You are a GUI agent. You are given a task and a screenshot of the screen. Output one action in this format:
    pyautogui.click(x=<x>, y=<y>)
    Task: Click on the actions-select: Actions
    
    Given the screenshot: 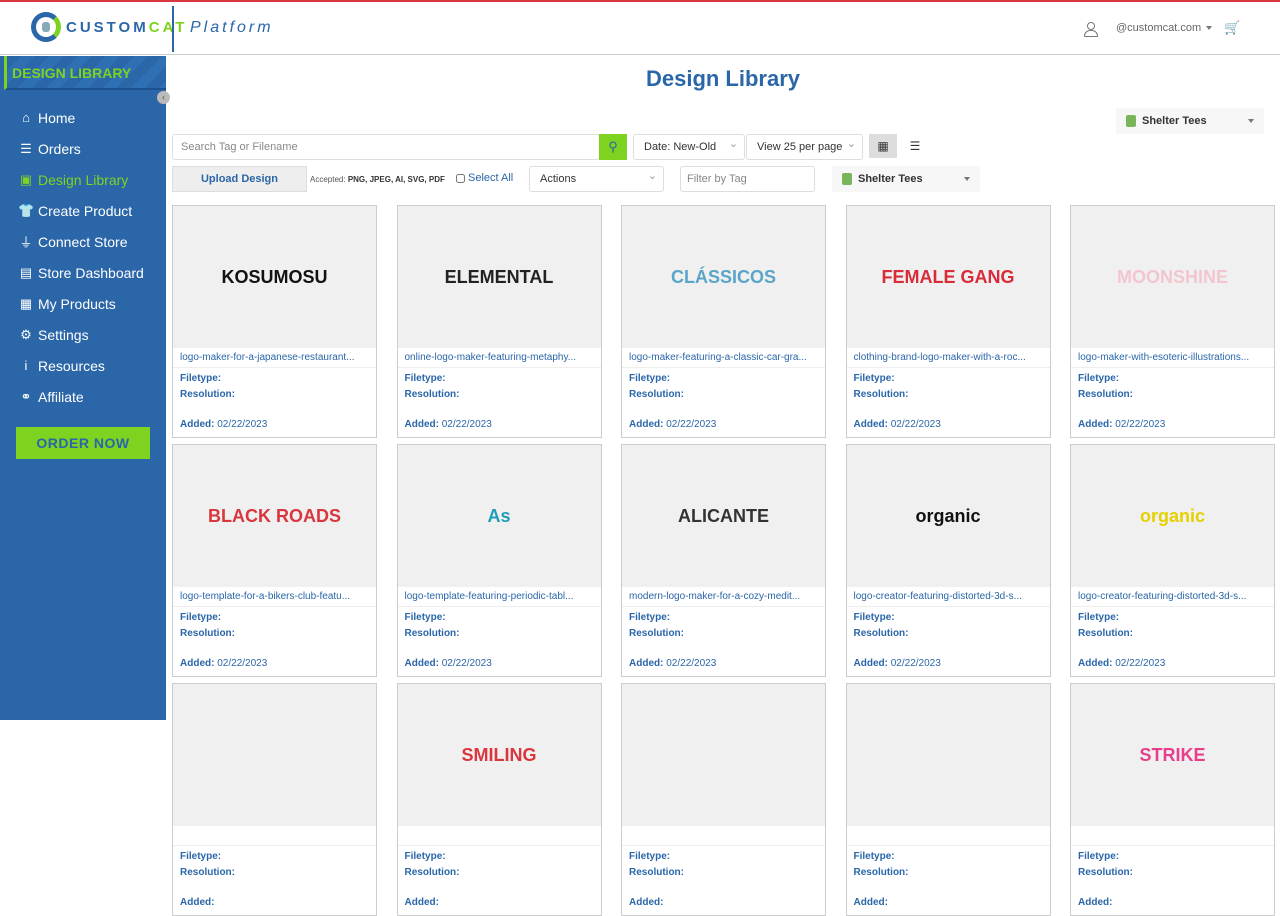 What is the action you would take?
    pyautogui.click(x=596, y=179)
    